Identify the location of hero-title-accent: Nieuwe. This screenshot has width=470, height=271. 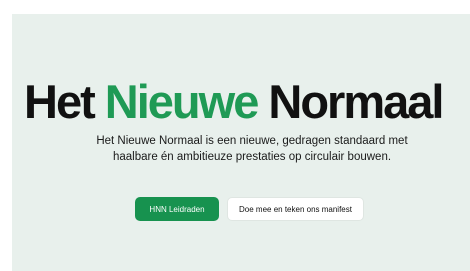
(182, 101).